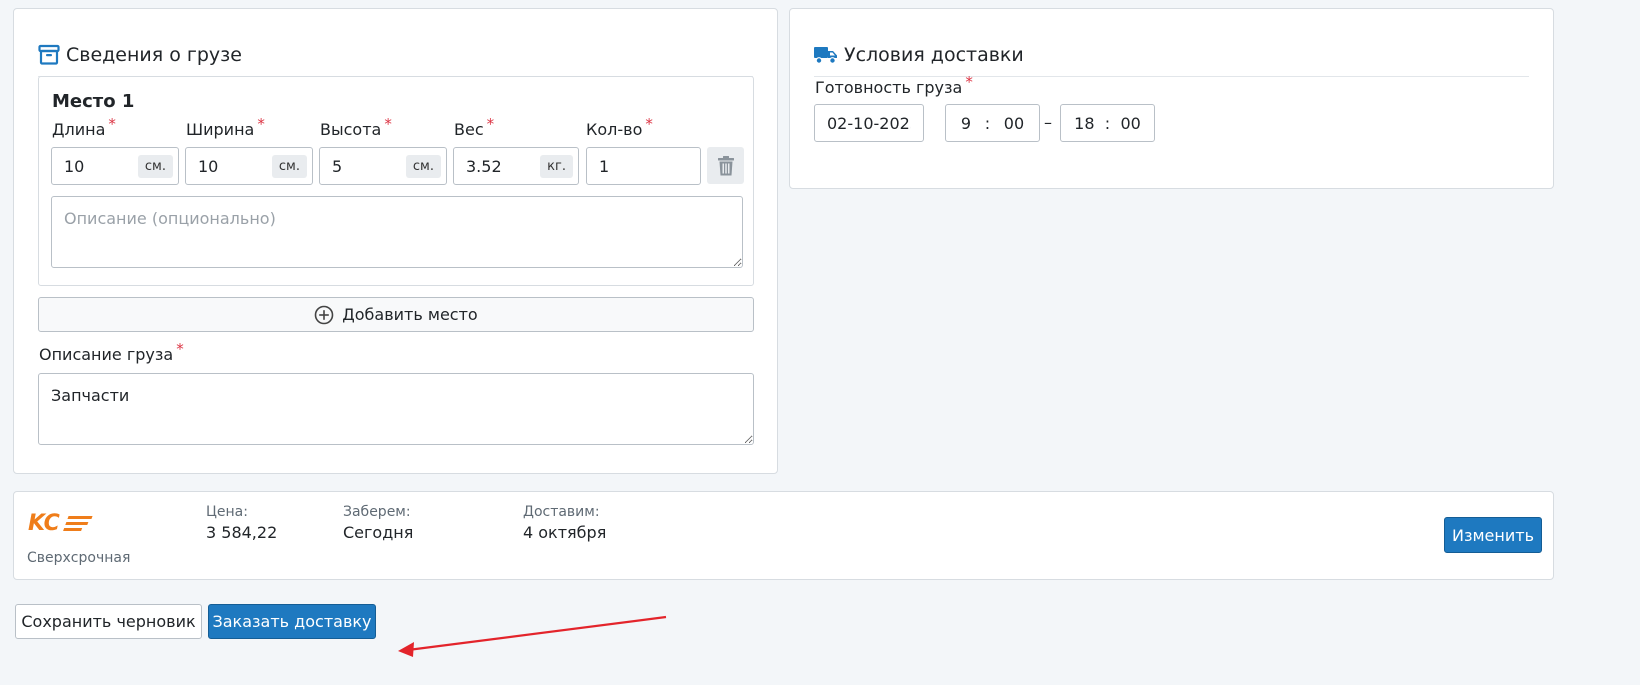 The height and width of the screenshot is (685, 1640). Describe the element at coordinates (1493, 535) in the screenshot. I see `change-button: Изменить` at that location.